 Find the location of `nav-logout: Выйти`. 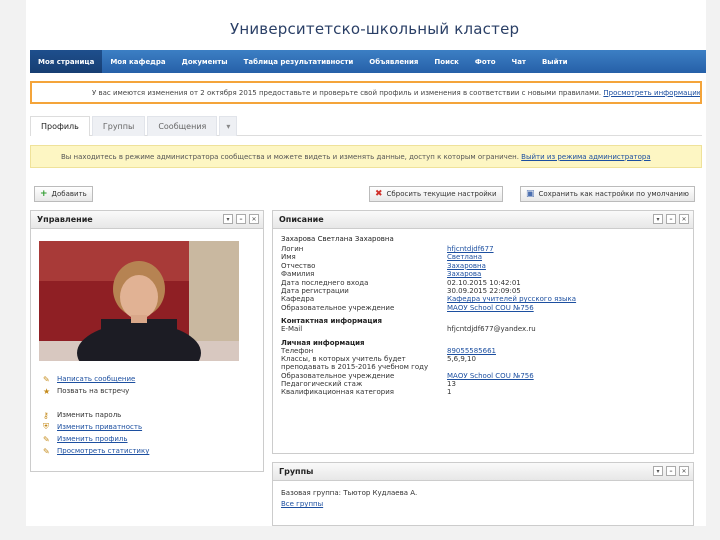

nav-logout: Выйти is located at coordinates (555, 61).